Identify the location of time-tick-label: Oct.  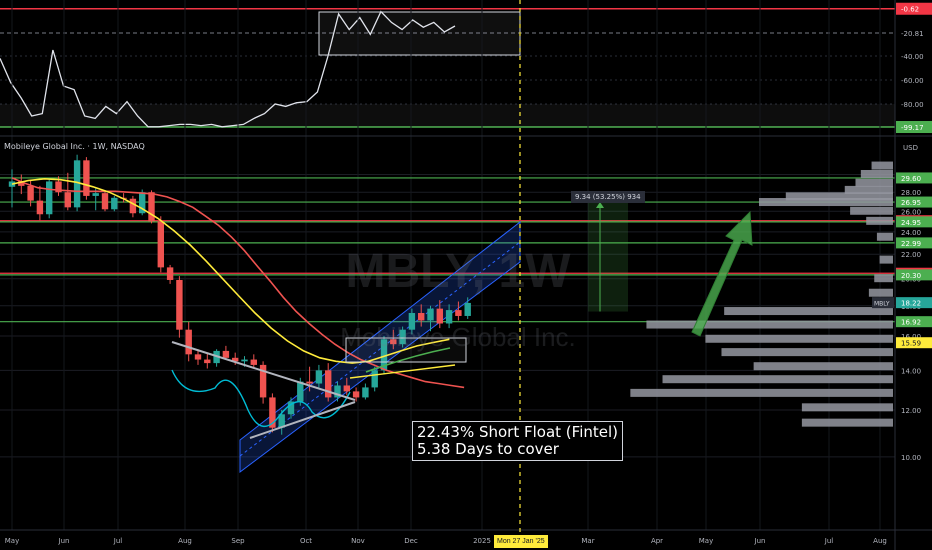
(306, 541).